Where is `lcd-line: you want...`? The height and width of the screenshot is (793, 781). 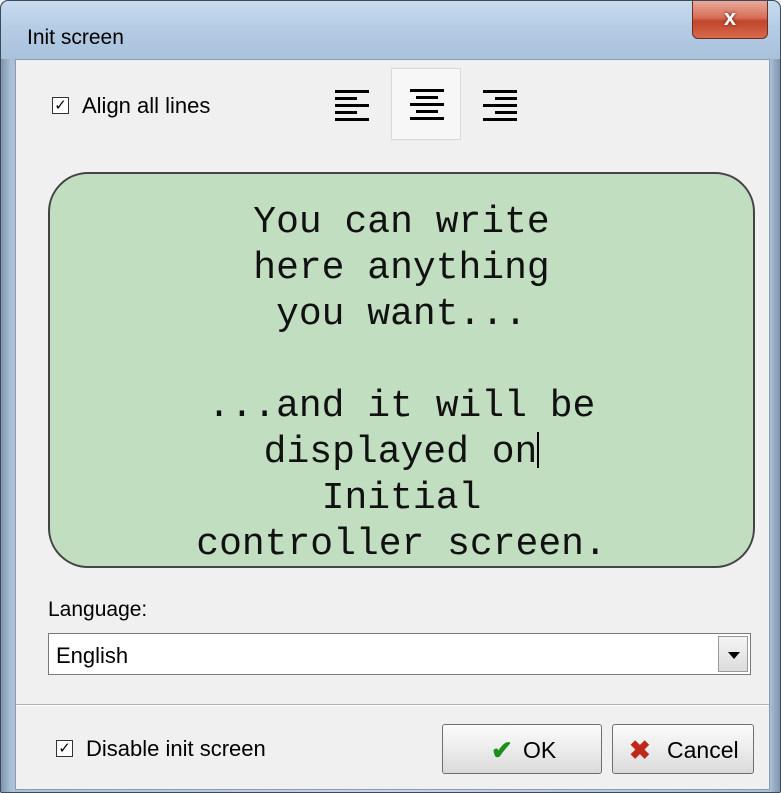
lcd-line: you want... is located at coordinates (401, 314).